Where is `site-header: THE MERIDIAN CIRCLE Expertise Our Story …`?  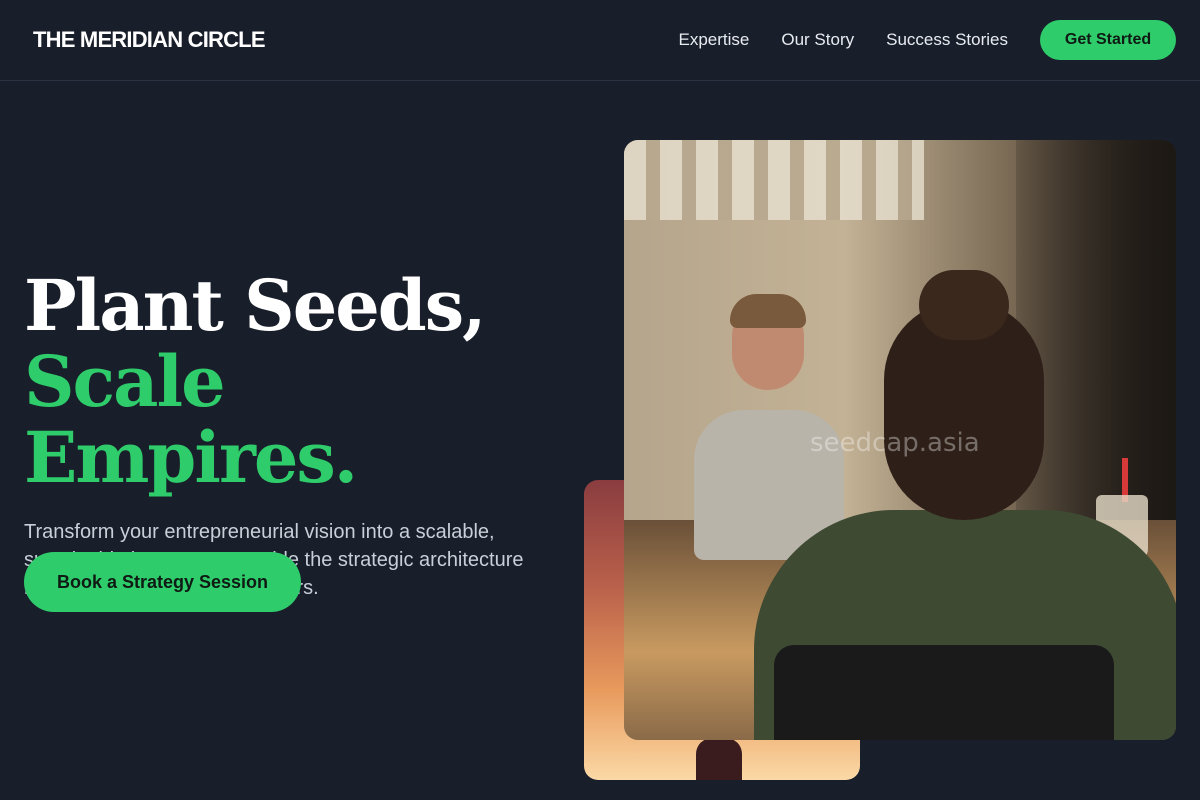
site-header: THE MERIDIAN CIRCLE Expertise Our Story … is located at coordinates (600, 40).